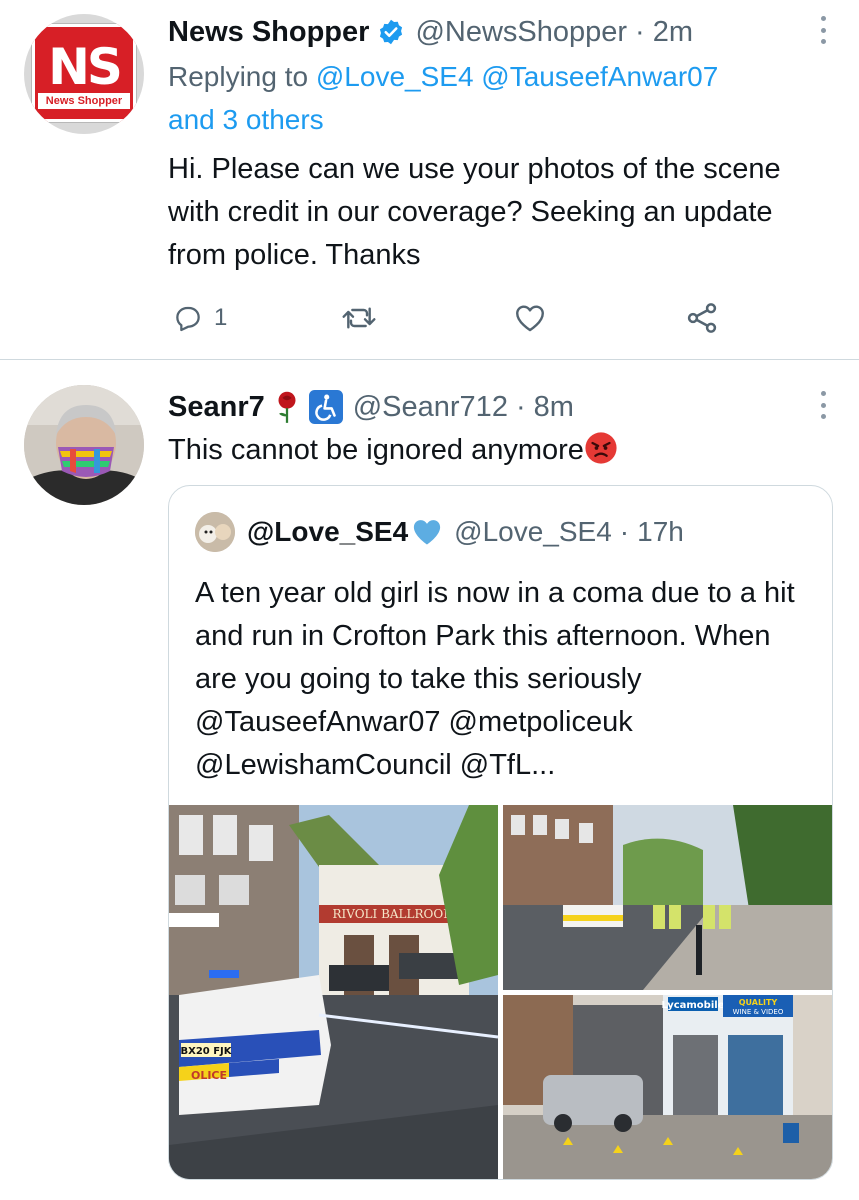 Image resolution: width=859 pixels, height=1200 pixels. I want to click on quoted-handle: @Love_SE4, so click(533, 532).